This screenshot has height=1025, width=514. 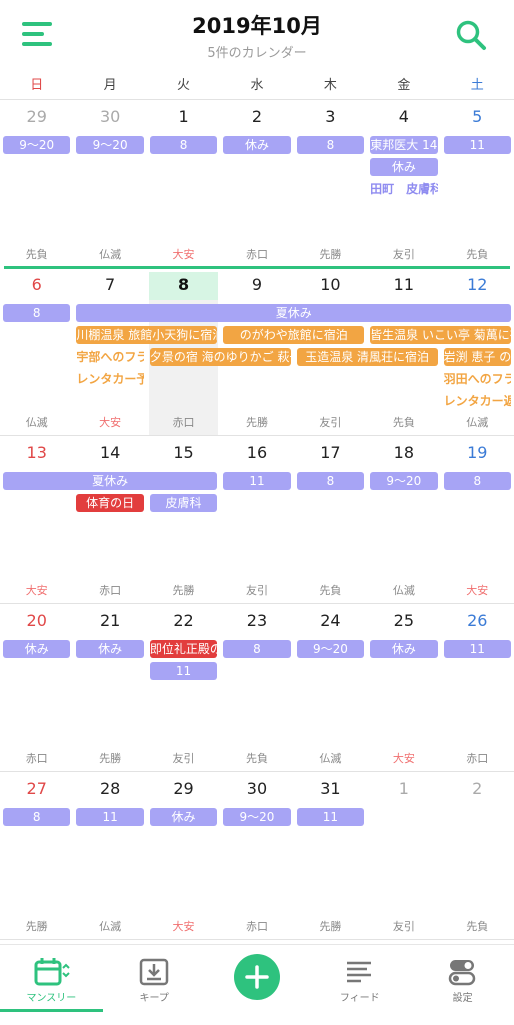 What do you see at coordinates (109, 452) in the screenshot?
I see `day-number: 14` at bounding box center [109, 452].